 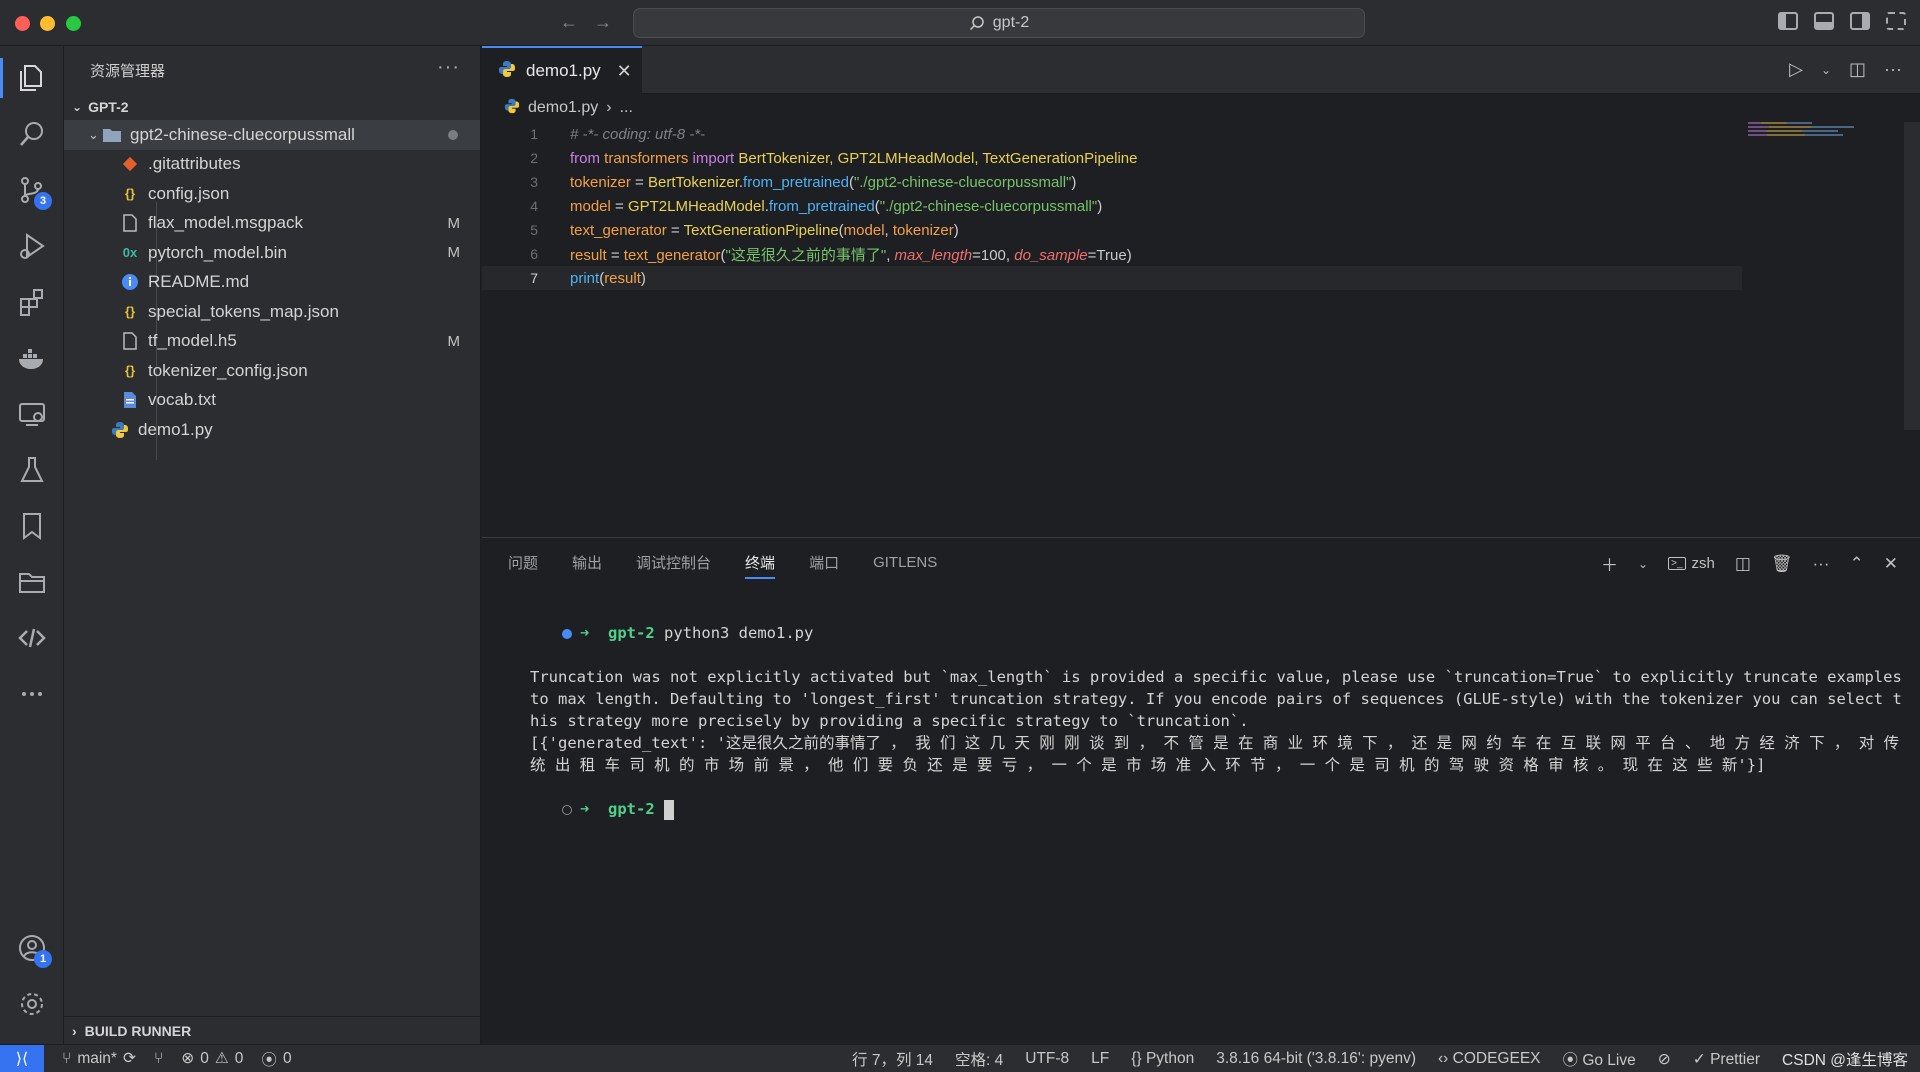 I want to click on tab-terminal: 终端, so click(x=760, y=565).